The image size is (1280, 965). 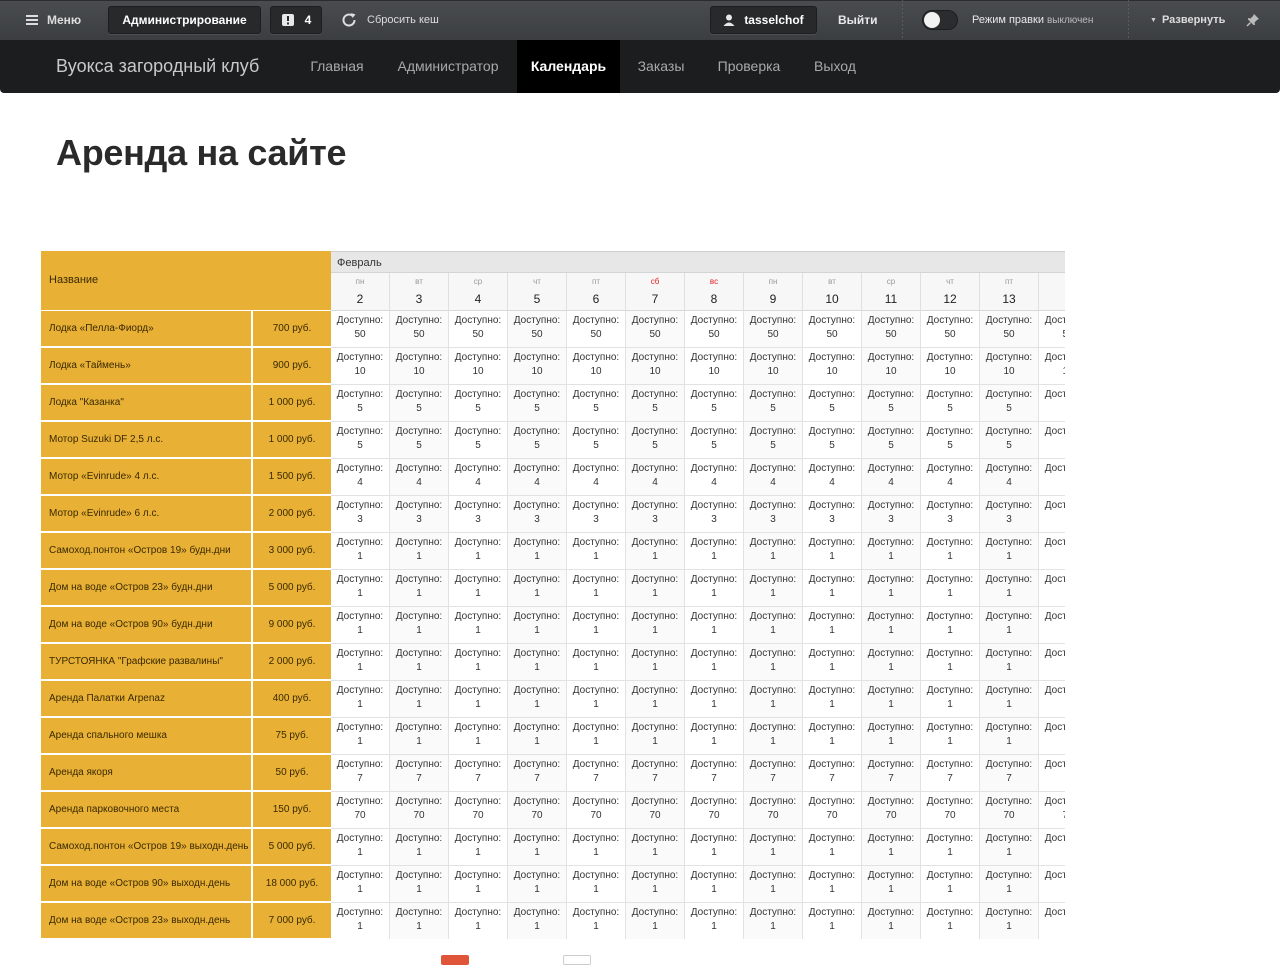 What do you see at coordinates (389, 20) in the screenshot?
I see `clear-cache-button: Сбросить кеш` at bounding box center [389, 20].